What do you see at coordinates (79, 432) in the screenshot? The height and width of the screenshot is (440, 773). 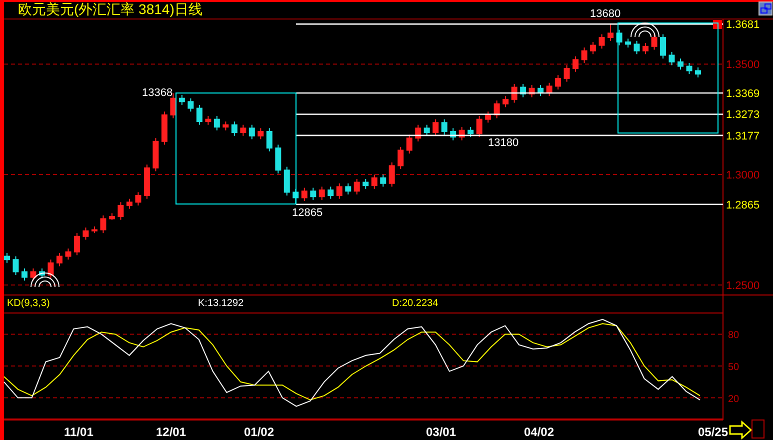 I see `date-label: 11/01` at bounding box center [79, 432].